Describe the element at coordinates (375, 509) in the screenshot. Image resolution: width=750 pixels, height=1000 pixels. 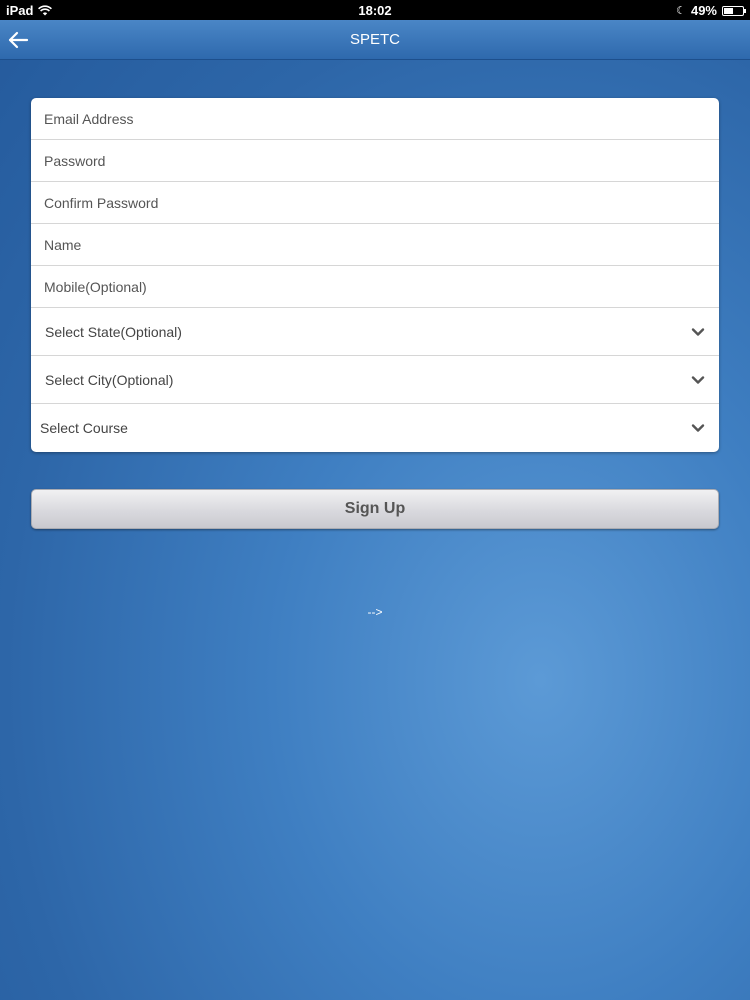
I see `sign-up-button: Sign Up` at that location.